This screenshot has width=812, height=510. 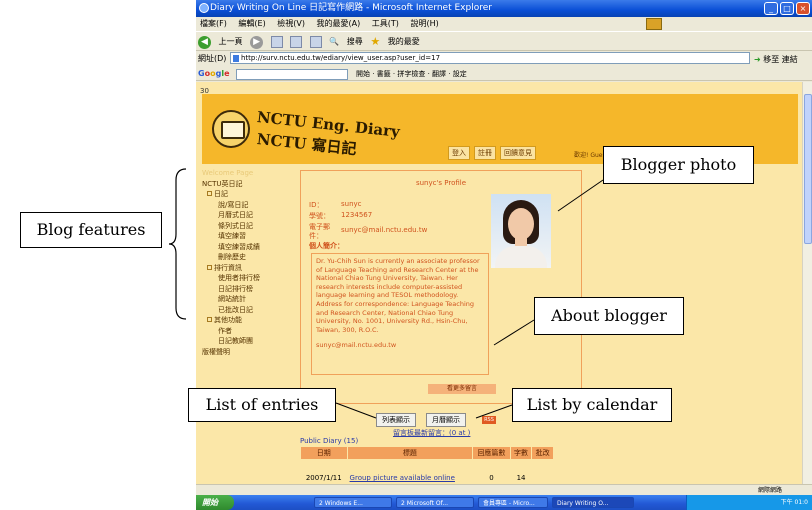 I want to click on month-view-button: 月曆顯示, so click(x=446, y=420).